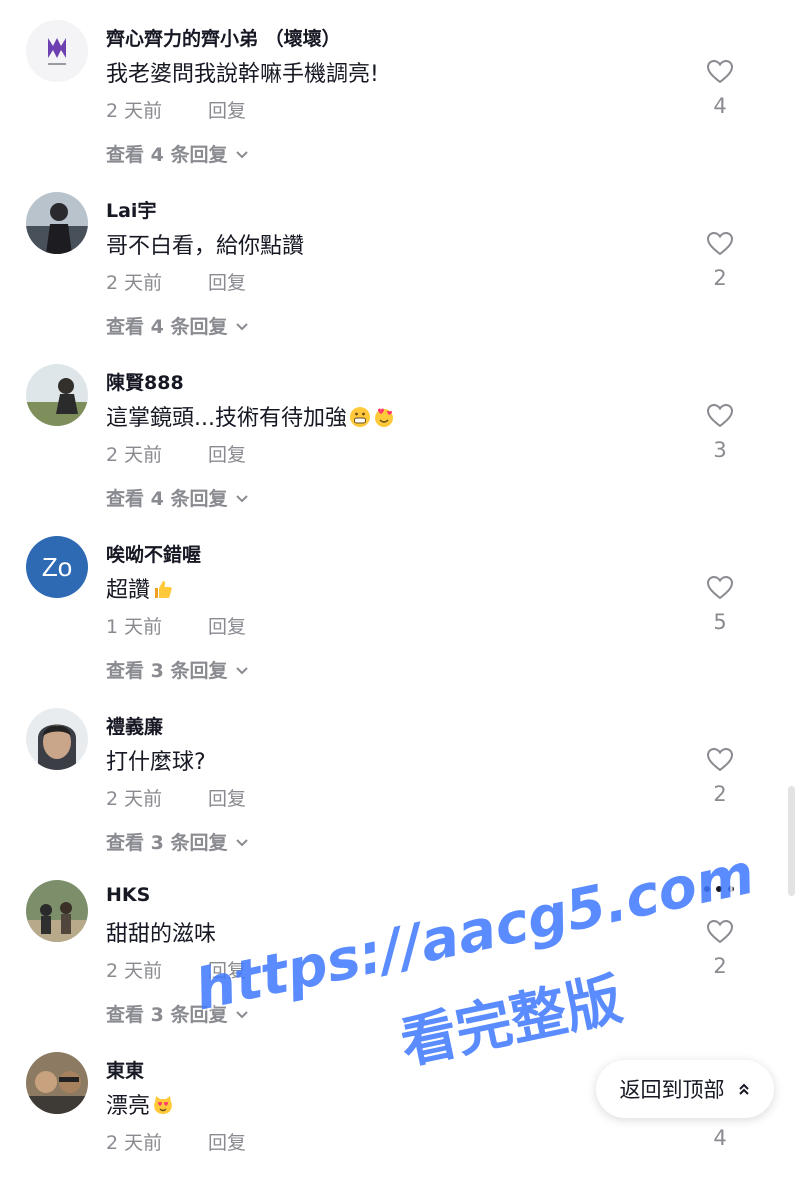 Image resolution: width=800 pixels, height=1204 pixels. I want to click on comment-item: Zo 唉呦不錯喔 超讚 1 天前 回复 查看 3 条回复 5, so click(400, 602).